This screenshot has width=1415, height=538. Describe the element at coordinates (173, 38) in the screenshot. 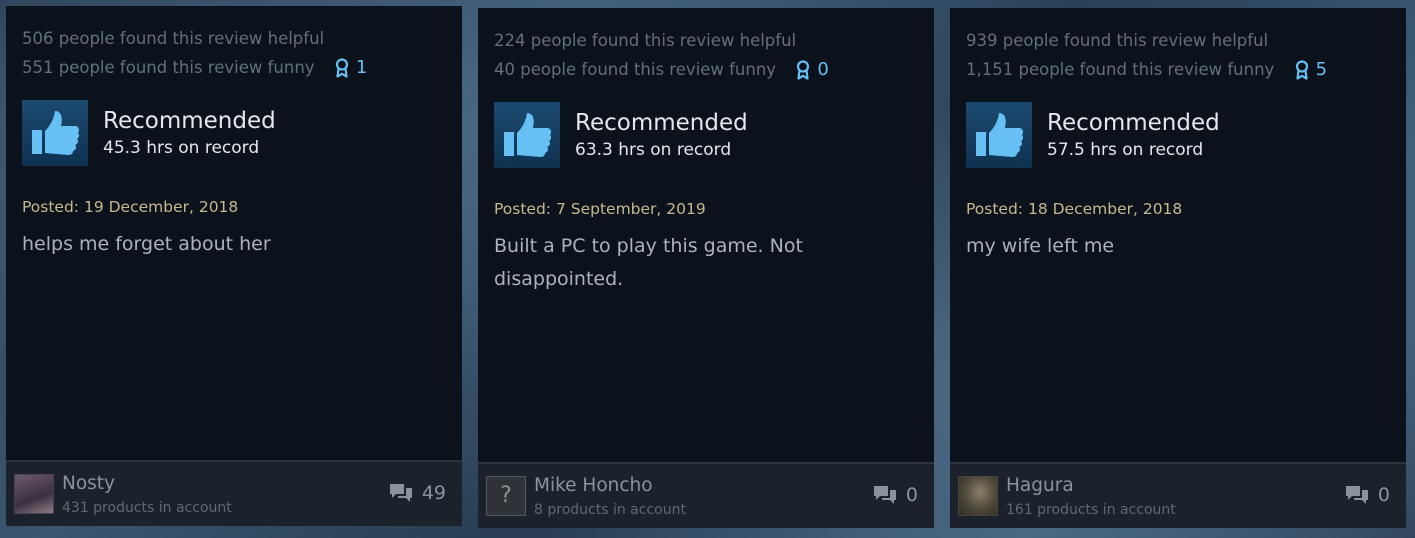

I see `helpful-count: 506 people found this review helpful` at that location.